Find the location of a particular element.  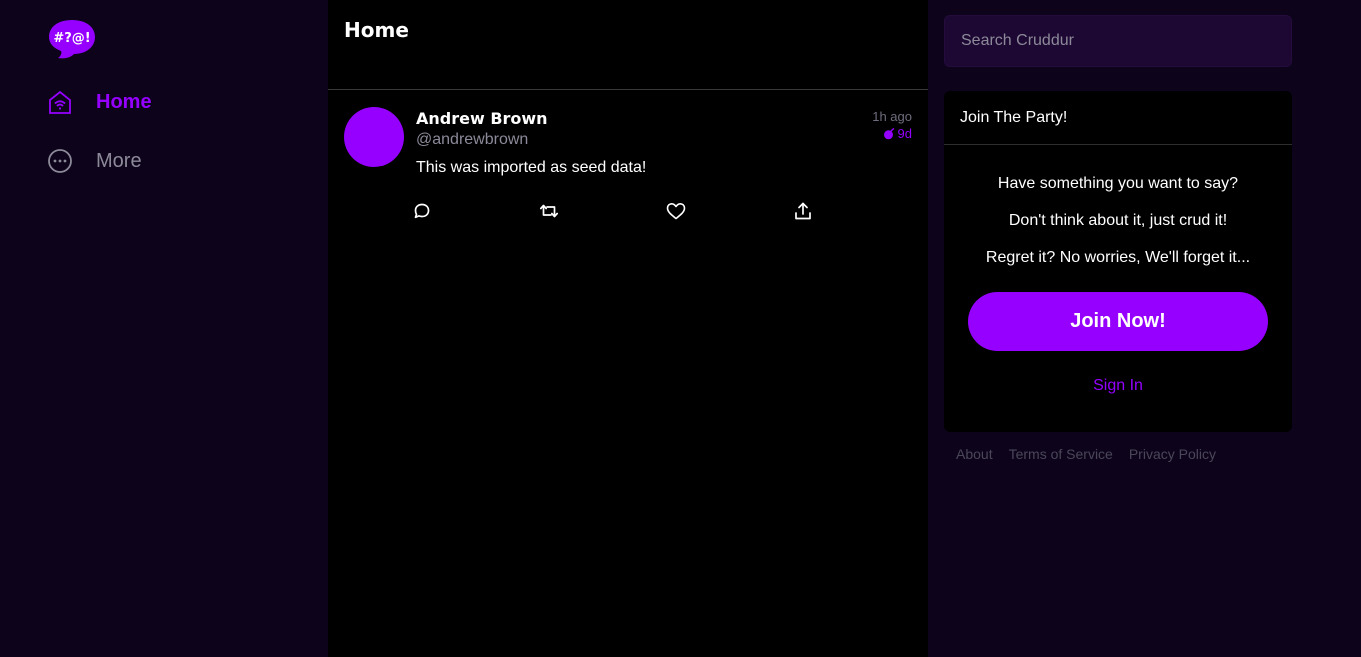

home-icon is located at coordinates (60, 102).